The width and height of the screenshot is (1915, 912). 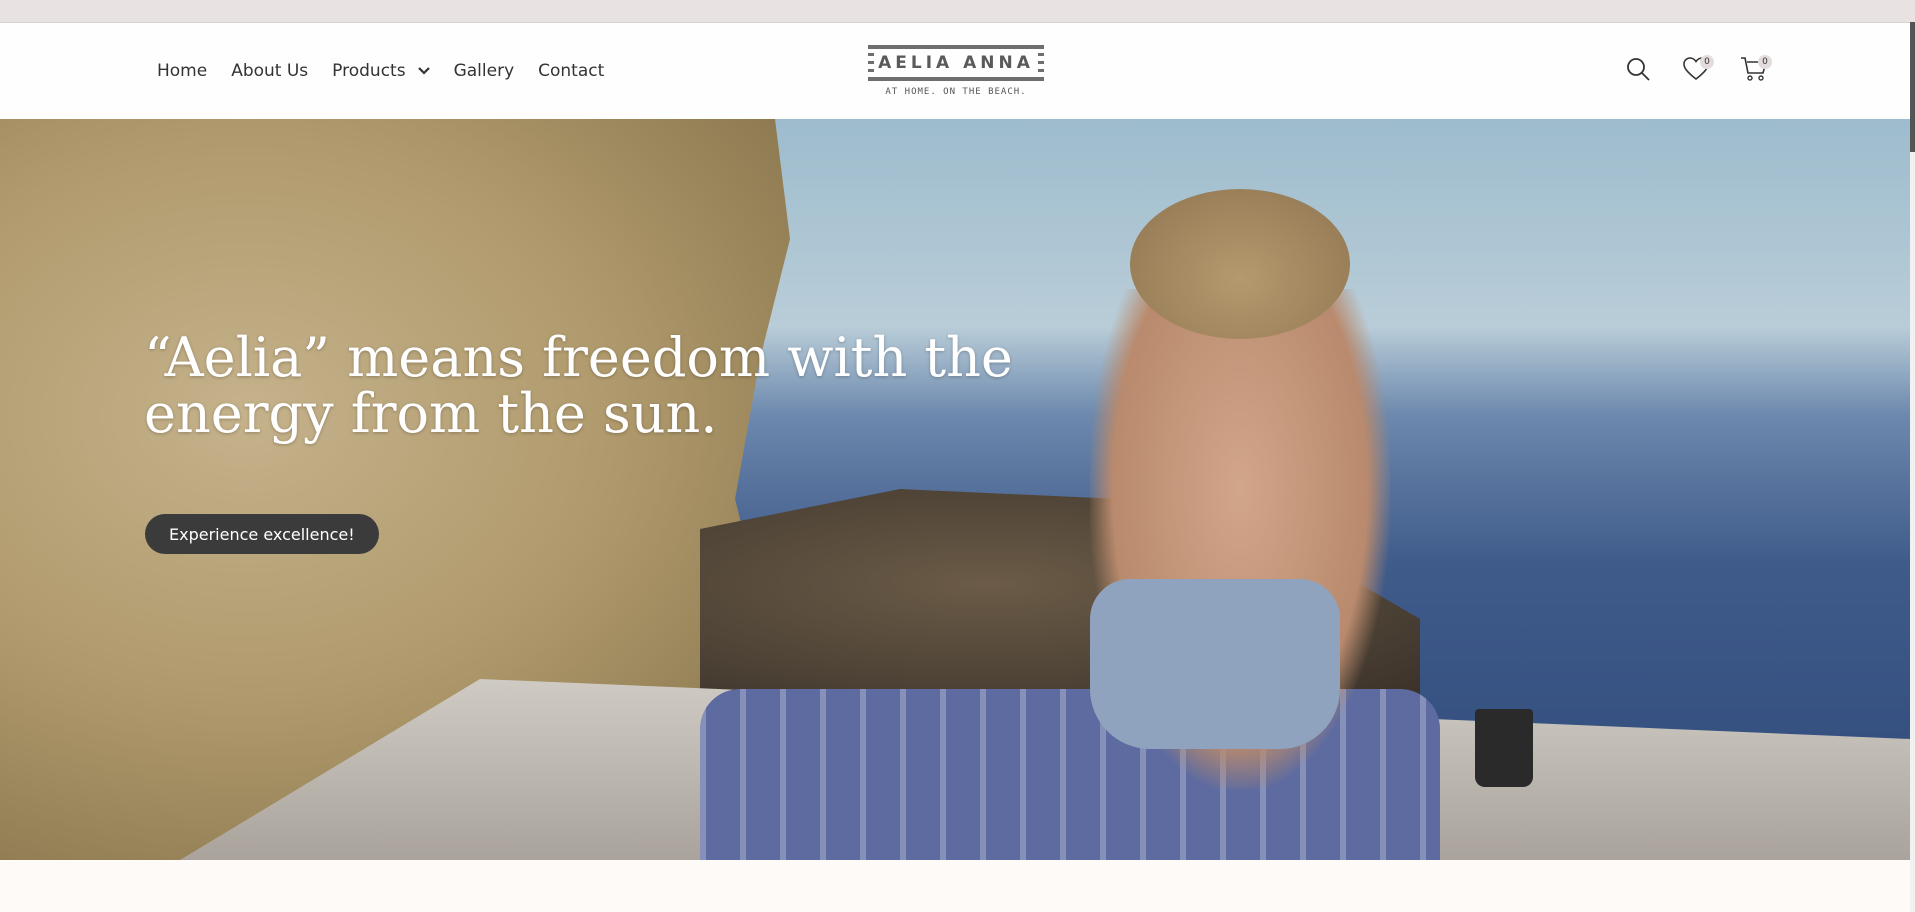 What do you see at coordinates (1707, 62) in the screenshot?
I see `wishlist-count-badge: 0` at bounding box center [1707, 62].